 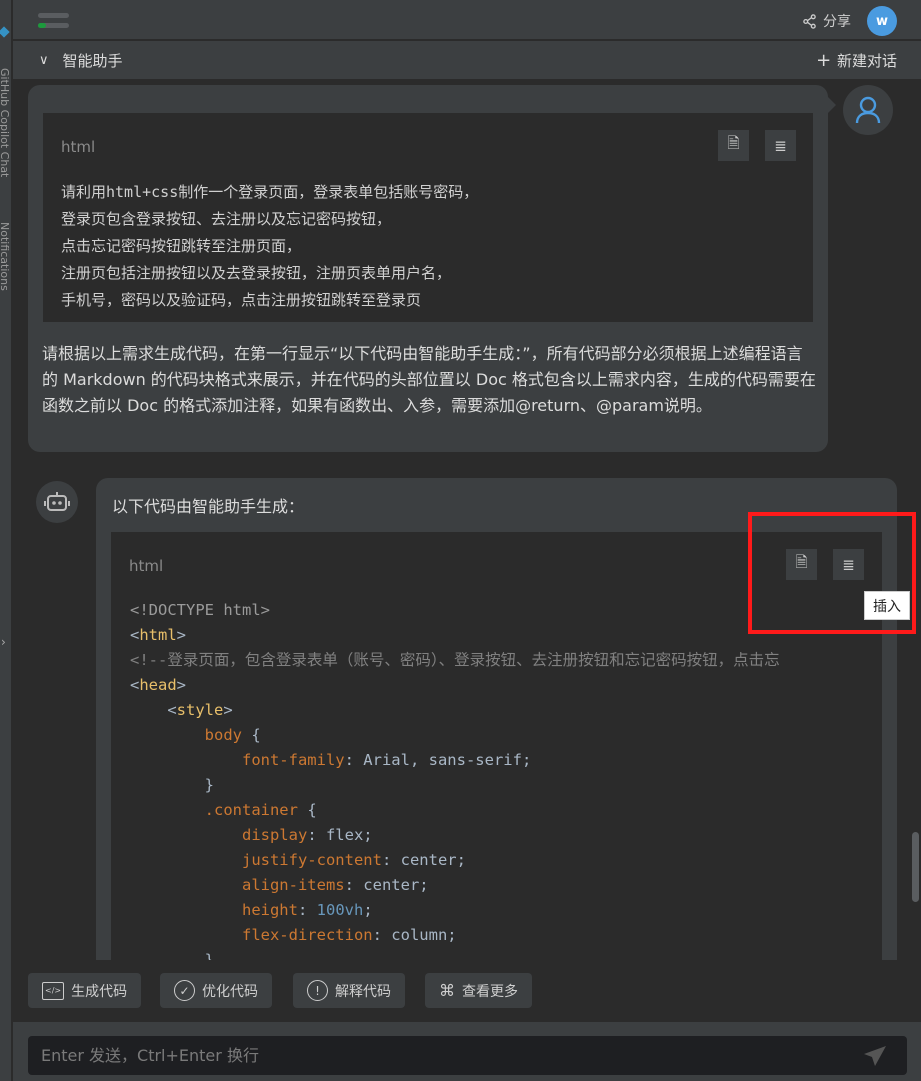 What do you see at coordinates (214, 910) in the screenshot?
I see `code-token: height` at bounding box center [214, 910].